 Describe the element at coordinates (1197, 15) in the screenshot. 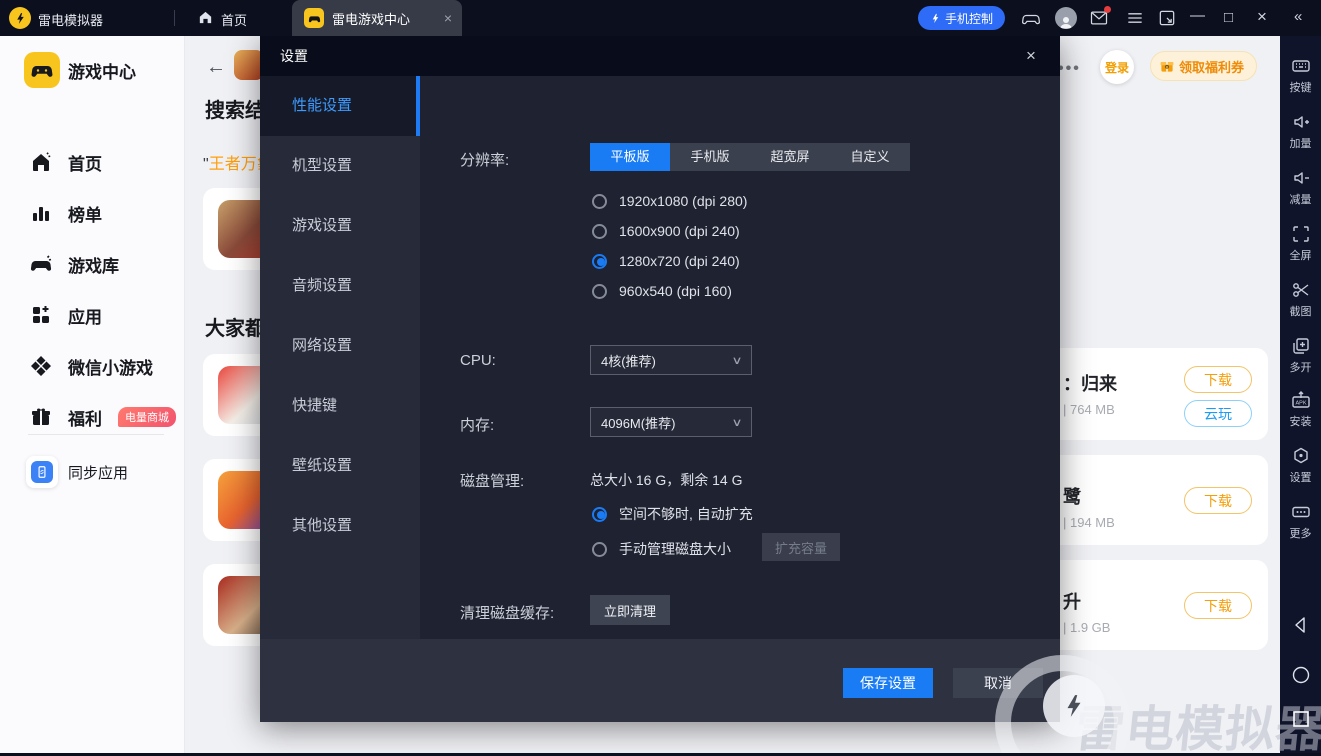

I see `minimize-button: —` at that location.